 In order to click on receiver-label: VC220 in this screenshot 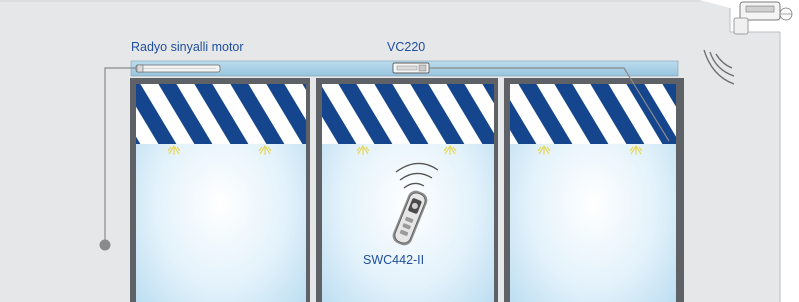, I will do `click(406, 47)`.